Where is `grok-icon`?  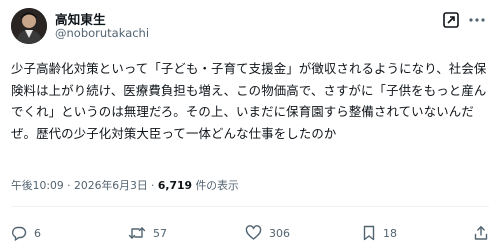 grok-icon is located at coordinates (451, 20).